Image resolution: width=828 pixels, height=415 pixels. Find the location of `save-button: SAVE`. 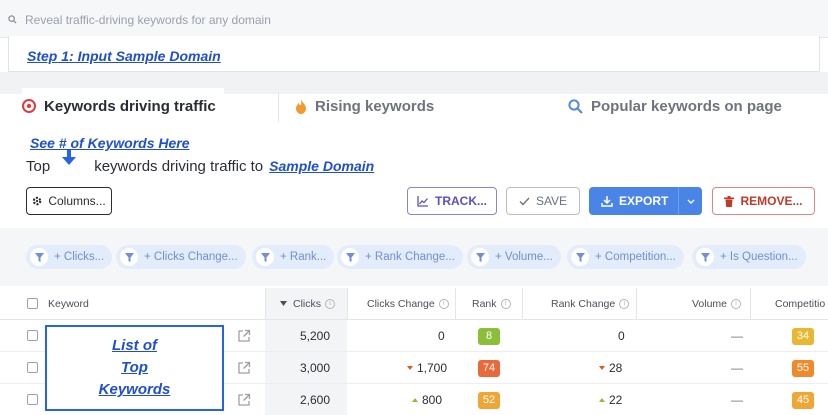

save-button: SAVE is located at coordinates (543, 201).